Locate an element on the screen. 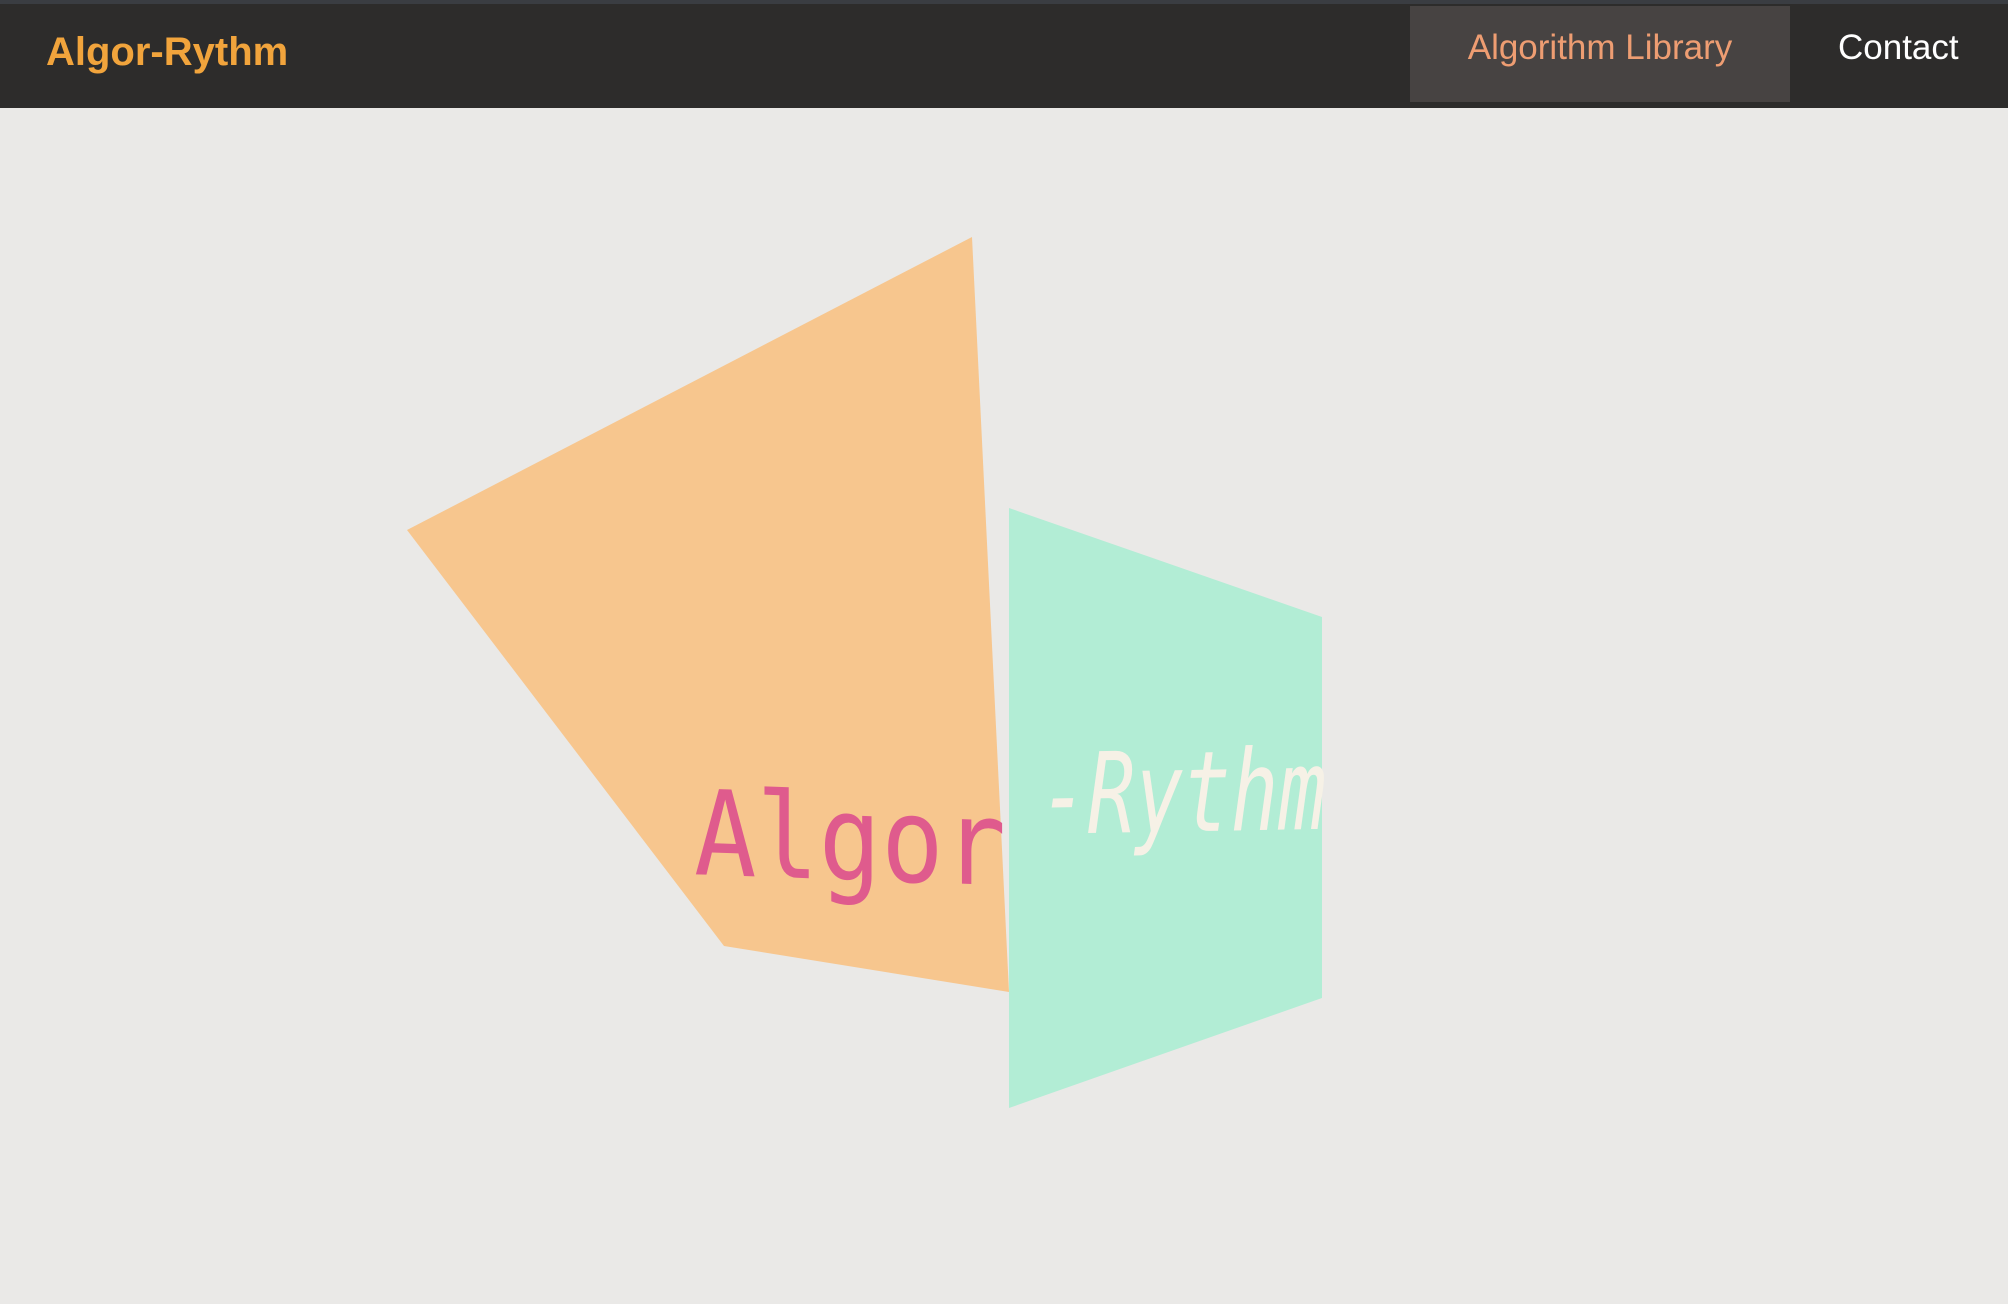  nav-contact: Contact is located at coordinates (1923, 50).